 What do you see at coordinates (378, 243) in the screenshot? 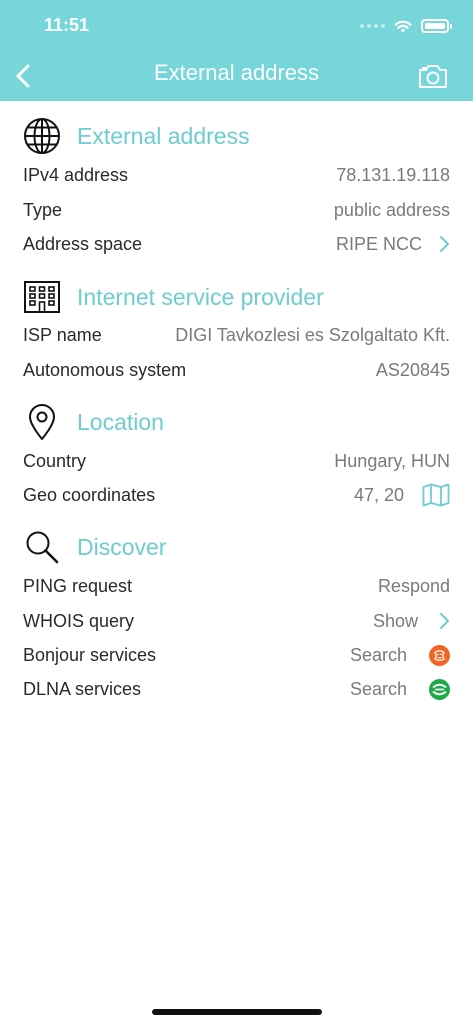
I see `row-value: RIPE NCC` at bounding box center [378, 243].